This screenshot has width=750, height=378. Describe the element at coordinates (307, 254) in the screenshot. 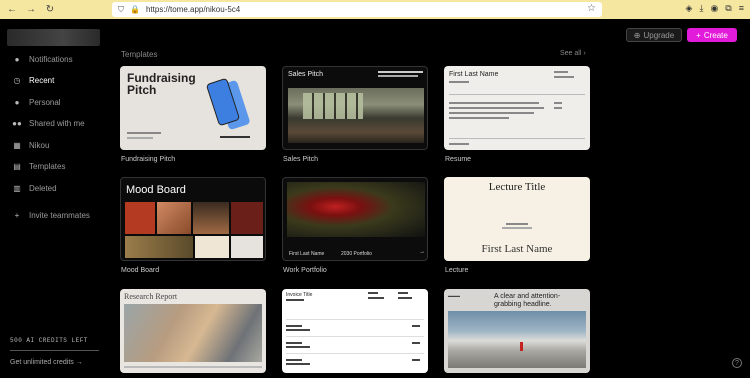

I see `card-title: First Last Name` at that location.